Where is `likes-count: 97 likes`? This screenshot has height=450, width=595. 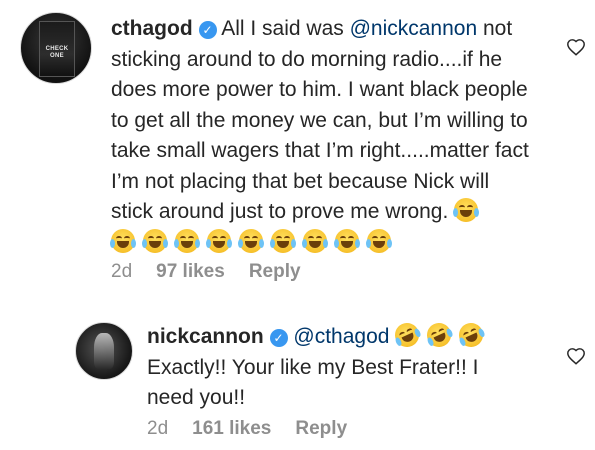 likes-count: 97 likes is located at coordinates (190, 272).